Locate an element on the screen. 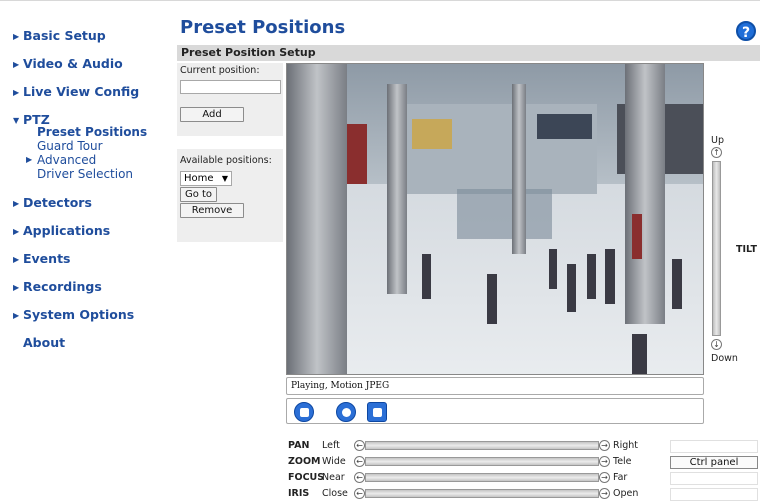 Image resolution: width=760 pixels, height=503 pixels. available-positions-label: Available positions: is located at coordinates (226, 160).